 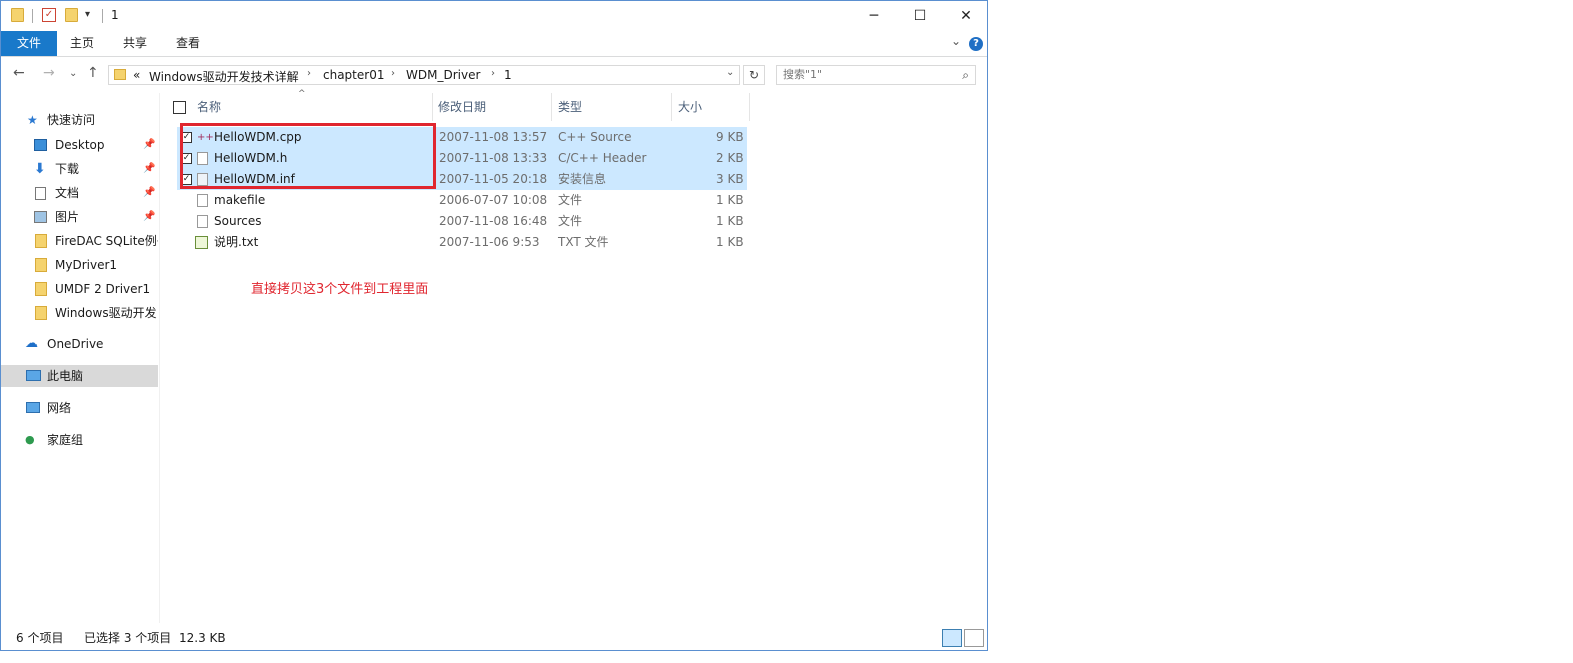 What do you see at coordinates (443, 75) in the screenshot?
I see `breadcrumb-item: WDM_Driver` at bounding box center [443, 75].